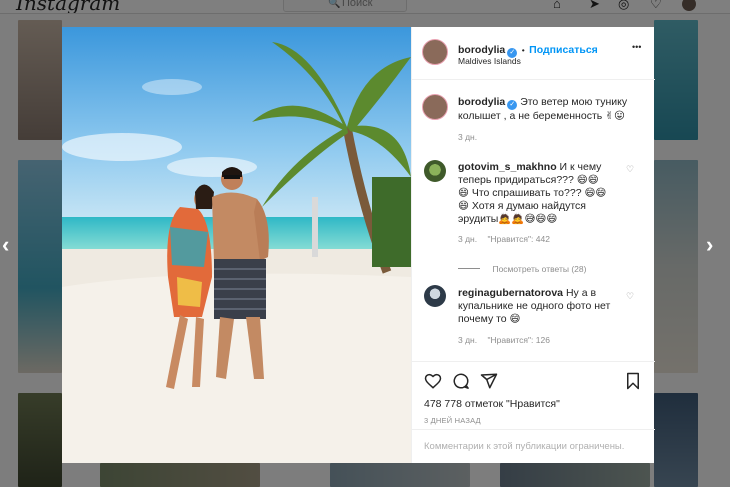 This screenshot has height=487, width=730. Describe the element at coordinates (508, 219) in the screenshot. I see `comment-text-line: эрудиты🙇🙇😅😄😄` at that location.